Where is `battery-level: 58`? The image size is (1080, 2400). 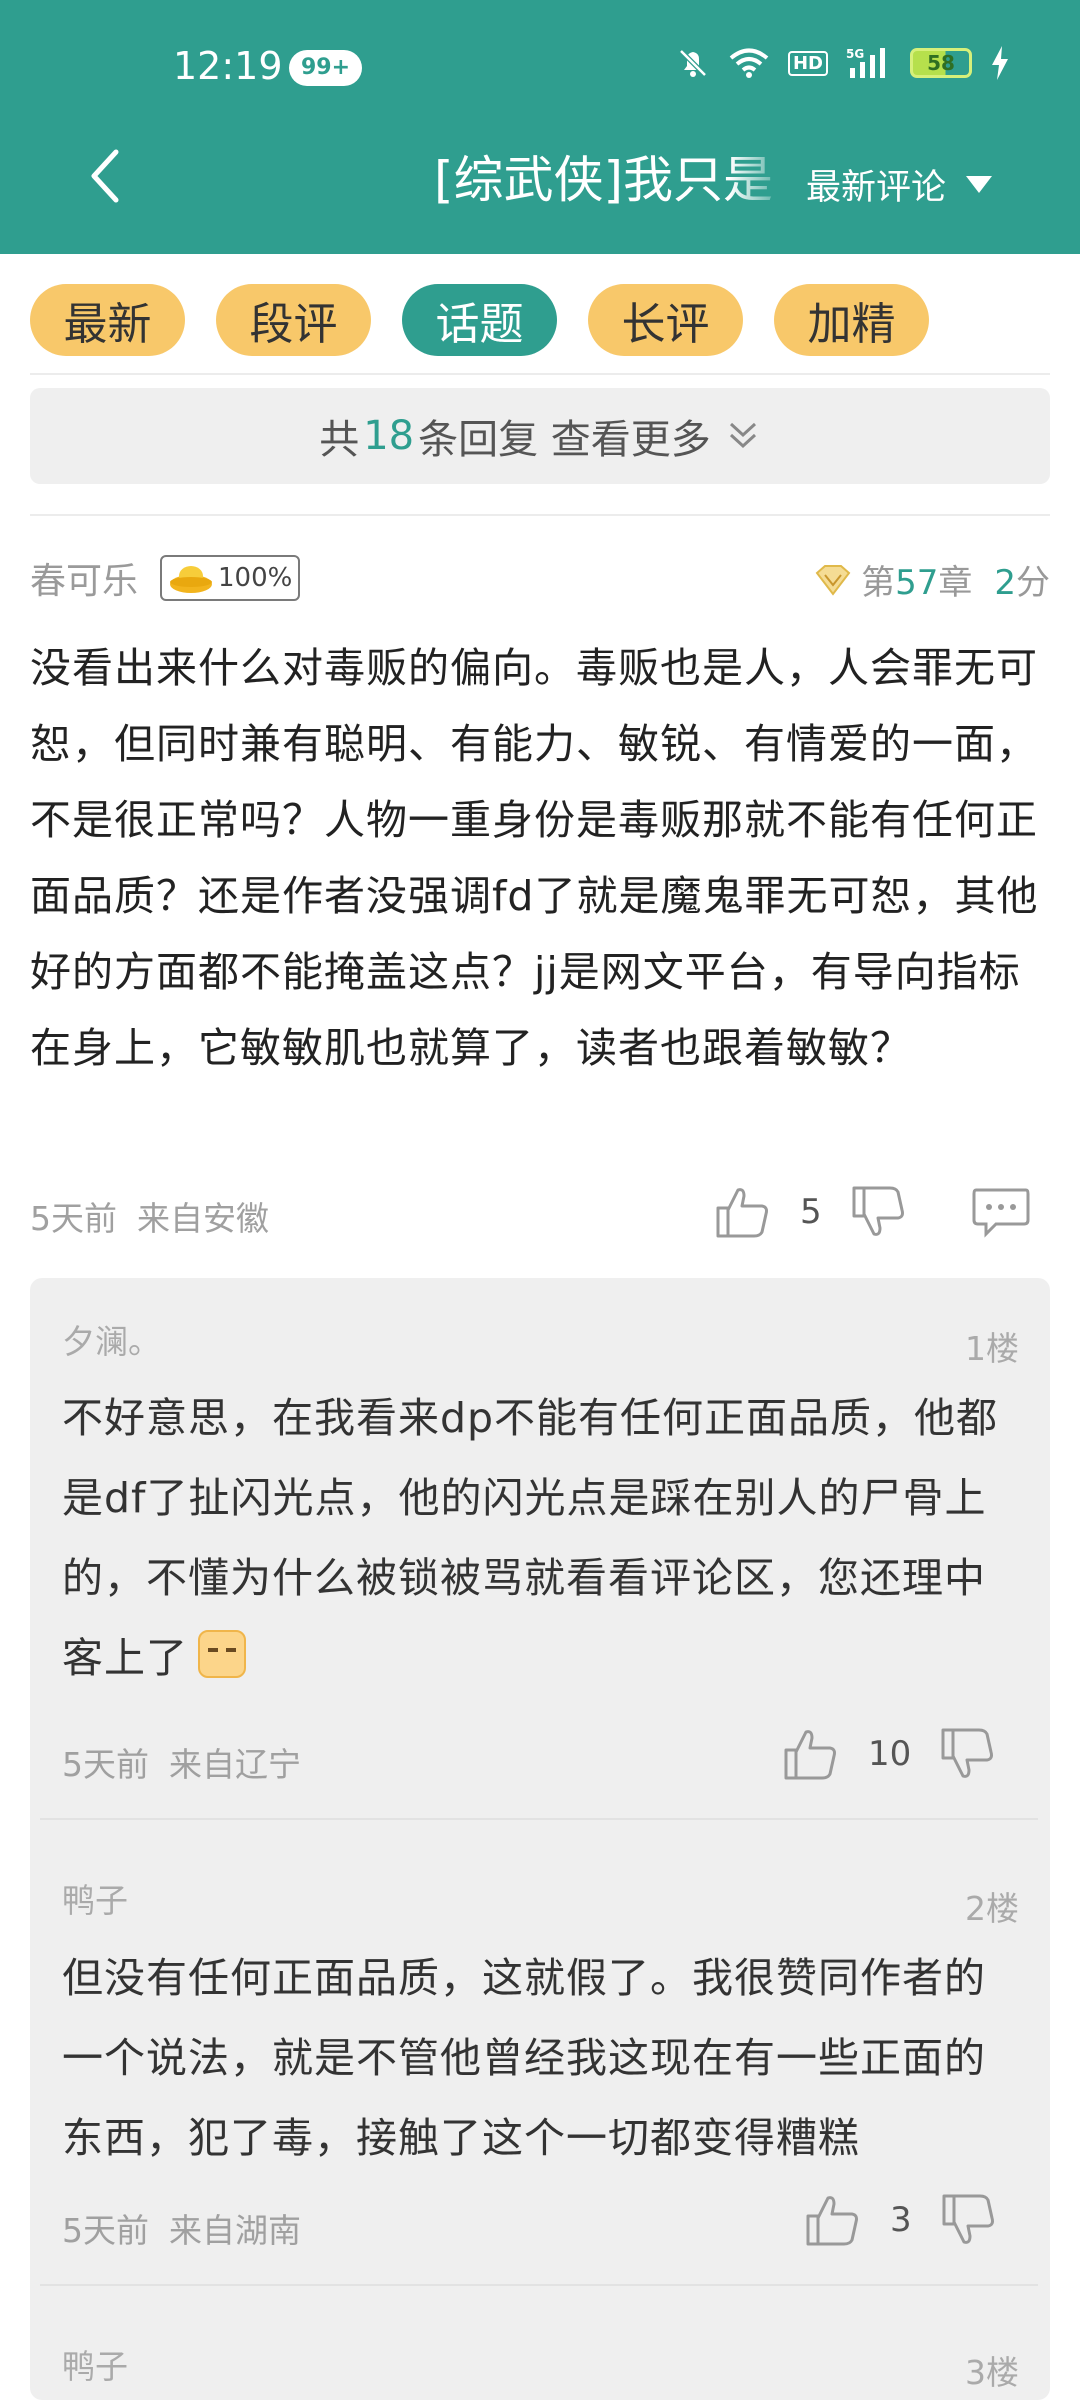
battery-level: 58 is located at coordinates (941, 63).